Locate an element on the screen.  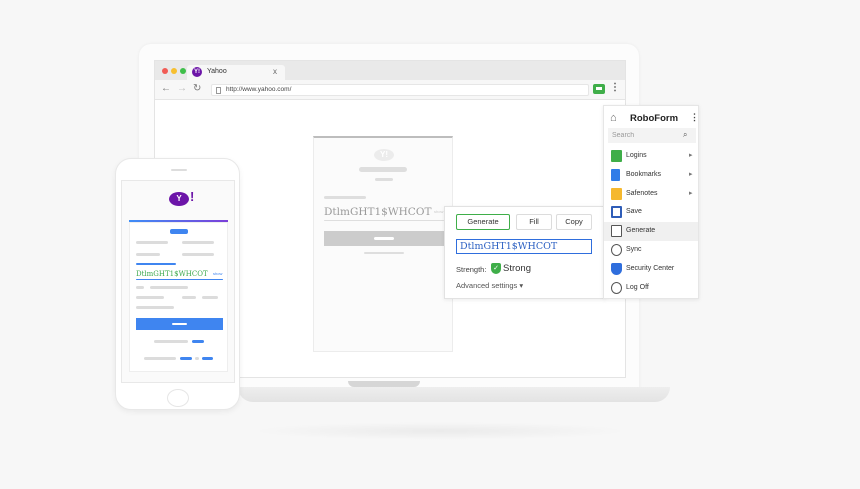
menu-item-safenotes: Safenotes ▸ is located at coordinates (651, 194).